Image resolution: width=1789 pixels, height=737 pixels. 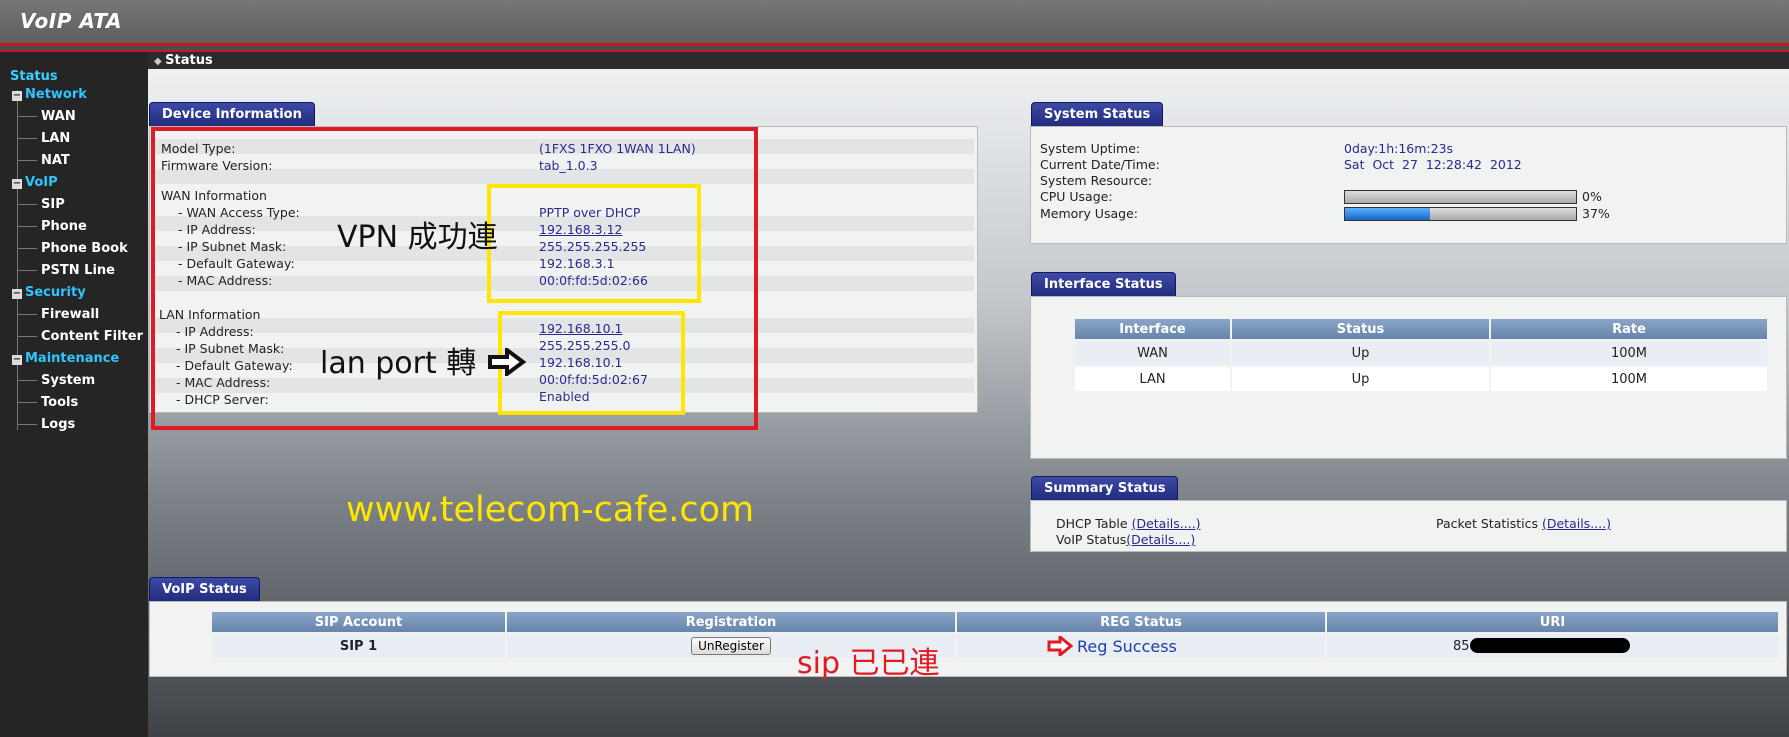 What do you see at coordinates (1166, 523) in the screenshot?
I see `dhcp-table-details-link: (Details....)` at bounding box center [1166, 523].